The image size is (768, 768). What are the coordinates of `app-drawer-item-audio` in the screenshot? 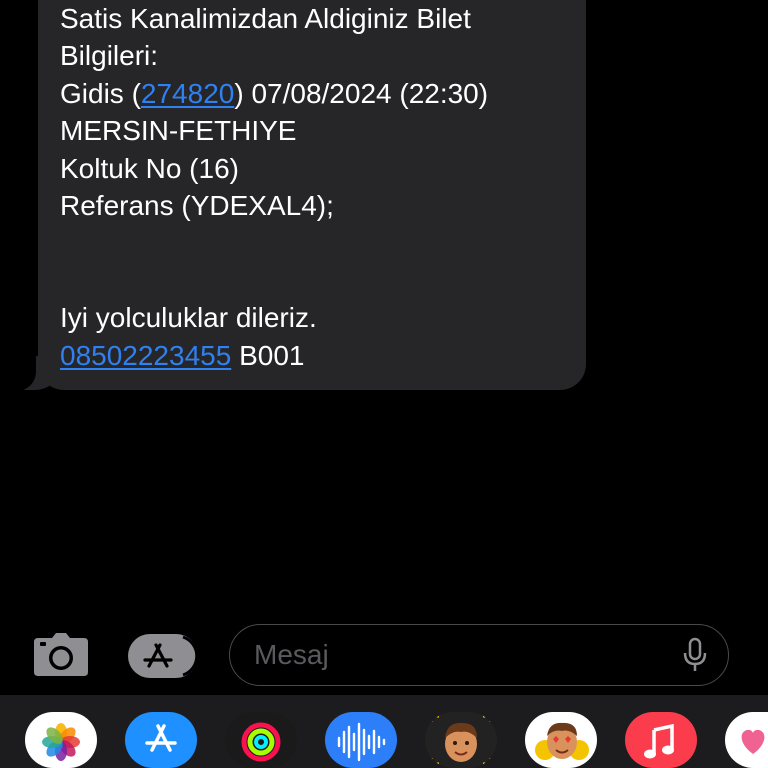 It's located at (361, 740).